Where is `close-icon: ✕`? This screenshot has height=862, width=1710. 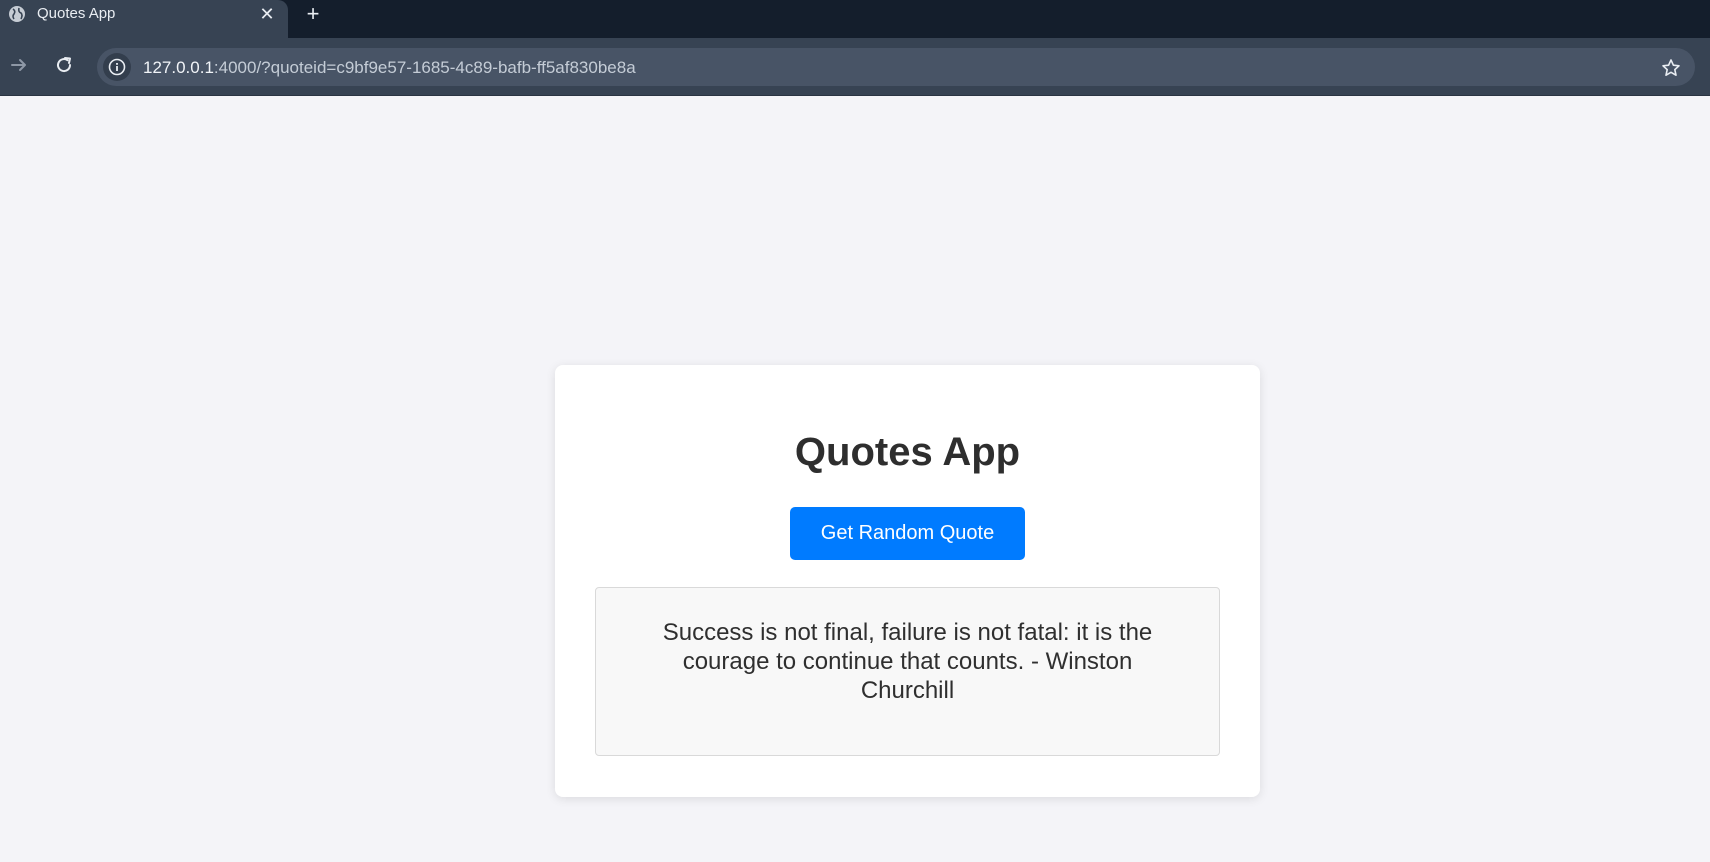 close-icon: ✕ is located at coordinates (267, 14).